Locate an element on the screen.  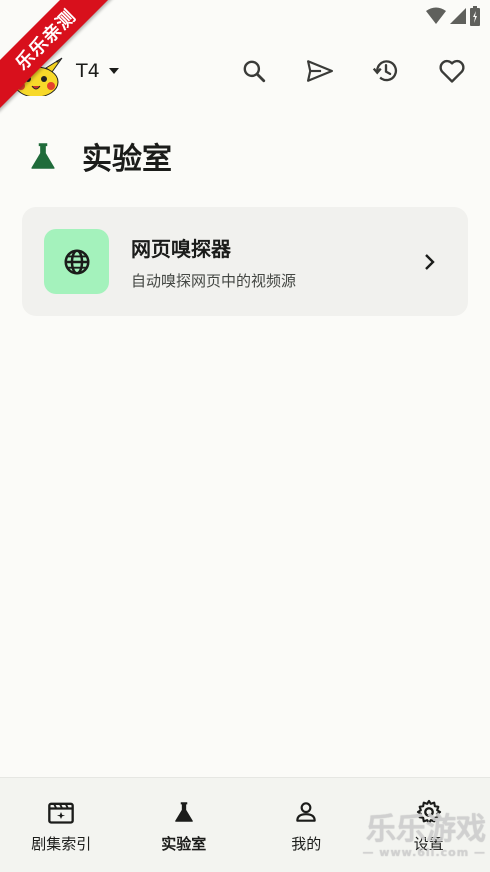
ribbon-text: 乐乐亲测 is located at coordinates (59, 56).